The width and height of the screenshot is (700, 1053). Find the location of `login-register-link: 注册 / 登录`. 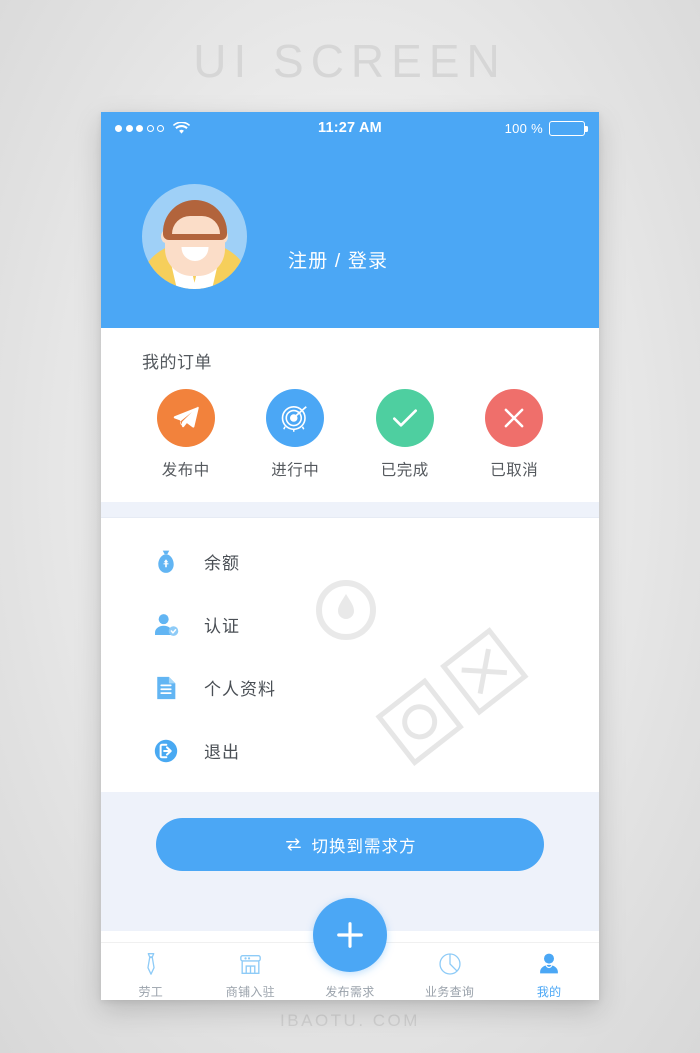

login-register-link: 注册 / 登录 is located at coordinates (338, 259).